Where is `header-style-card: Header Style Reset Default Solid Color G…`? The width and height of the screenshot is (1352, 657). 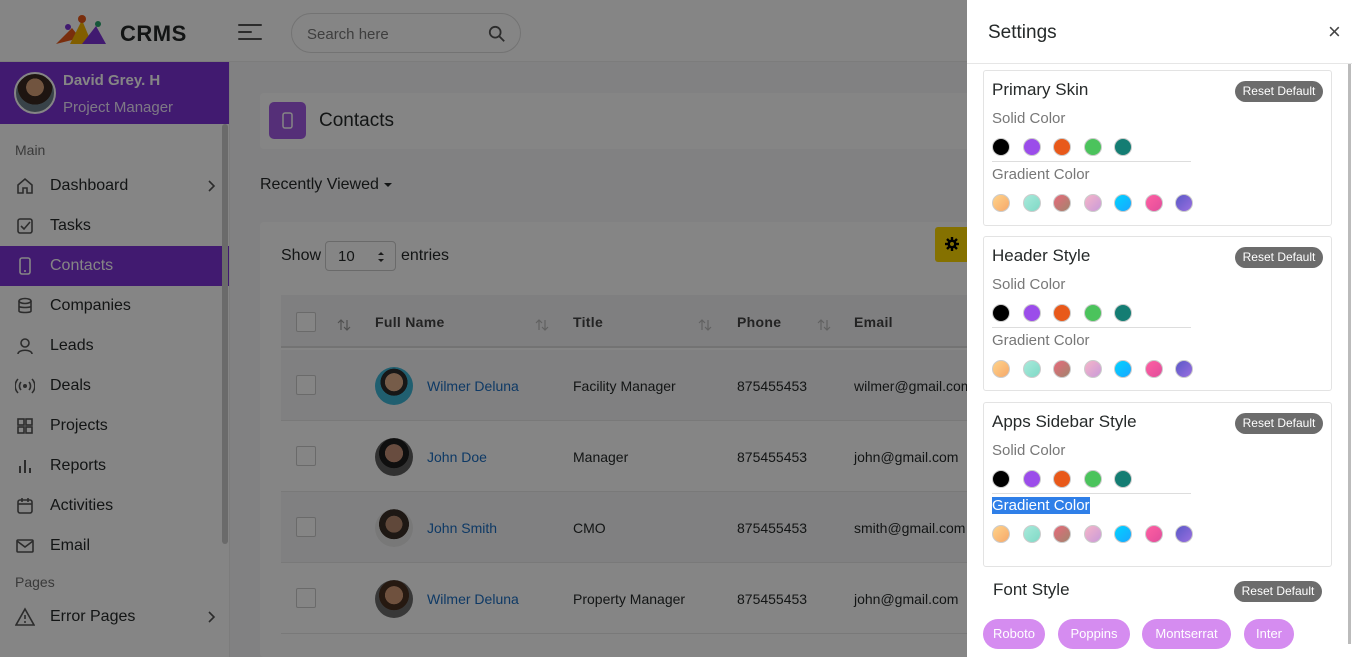 header-style-card: Header Style Reset Default Solid Color G… is located at coordinates (1157, 313).